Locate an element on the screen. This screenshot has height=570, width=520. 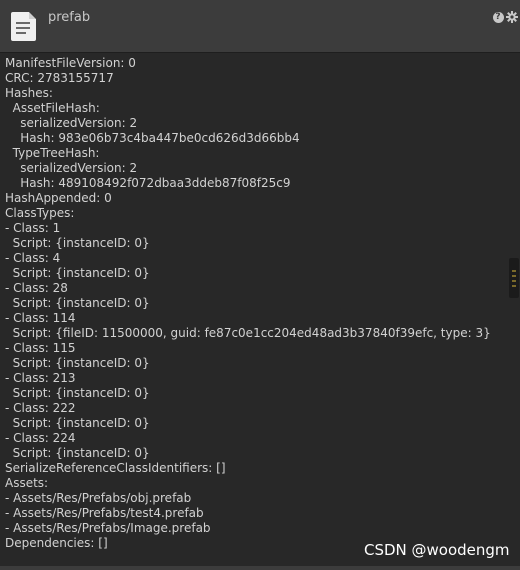
help-icon: ? is located at coordinates (498, 17).